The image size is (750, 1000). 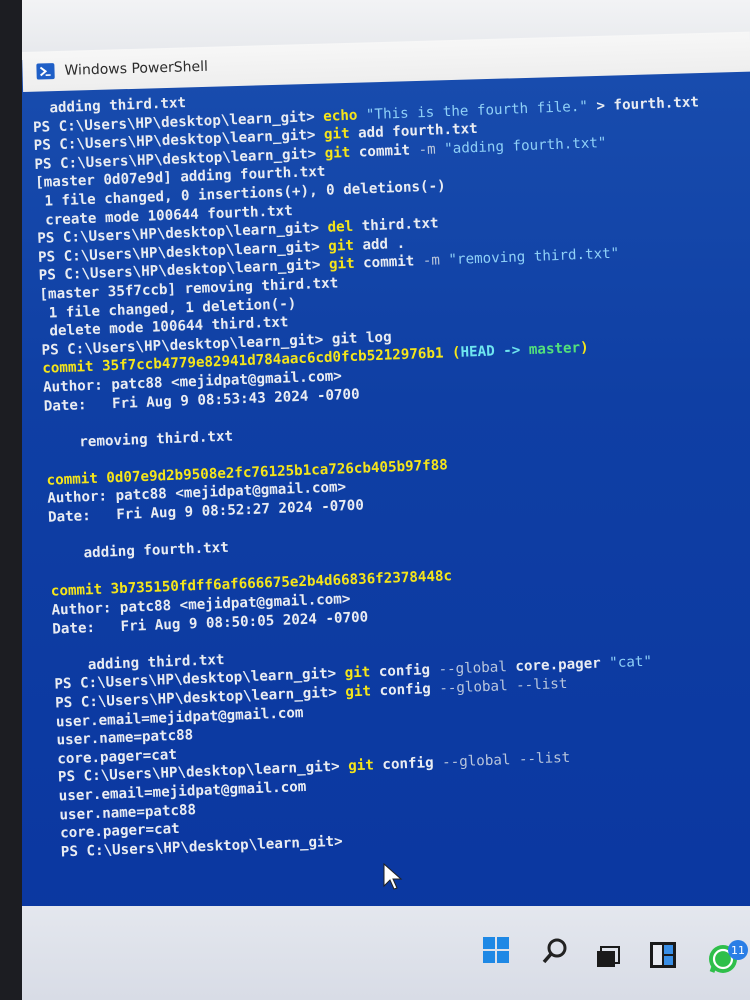 What do you see at coordinates (393, 876) in the screenshot?
I see `mouse-pointer-icon` at bounding box center [393, 876].